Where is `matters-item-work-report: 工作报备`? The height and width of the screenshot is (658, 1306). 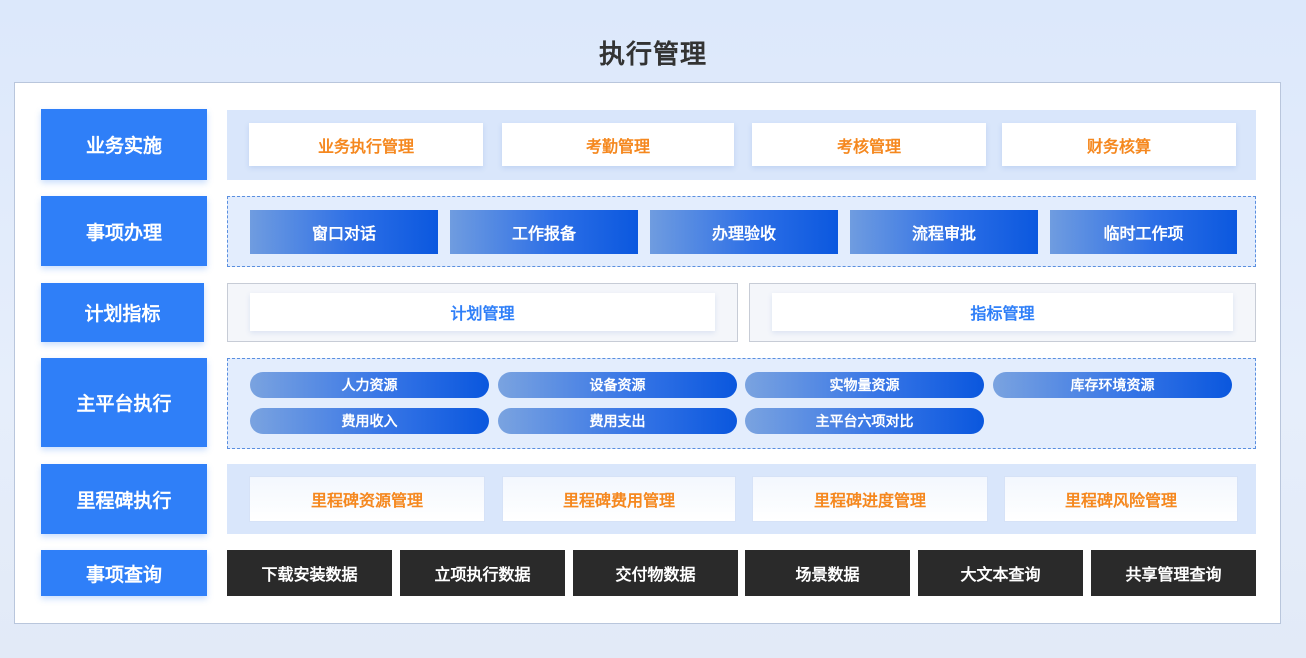
matters-item-work-report: 工作报备 is located at coordinates (544, 232).